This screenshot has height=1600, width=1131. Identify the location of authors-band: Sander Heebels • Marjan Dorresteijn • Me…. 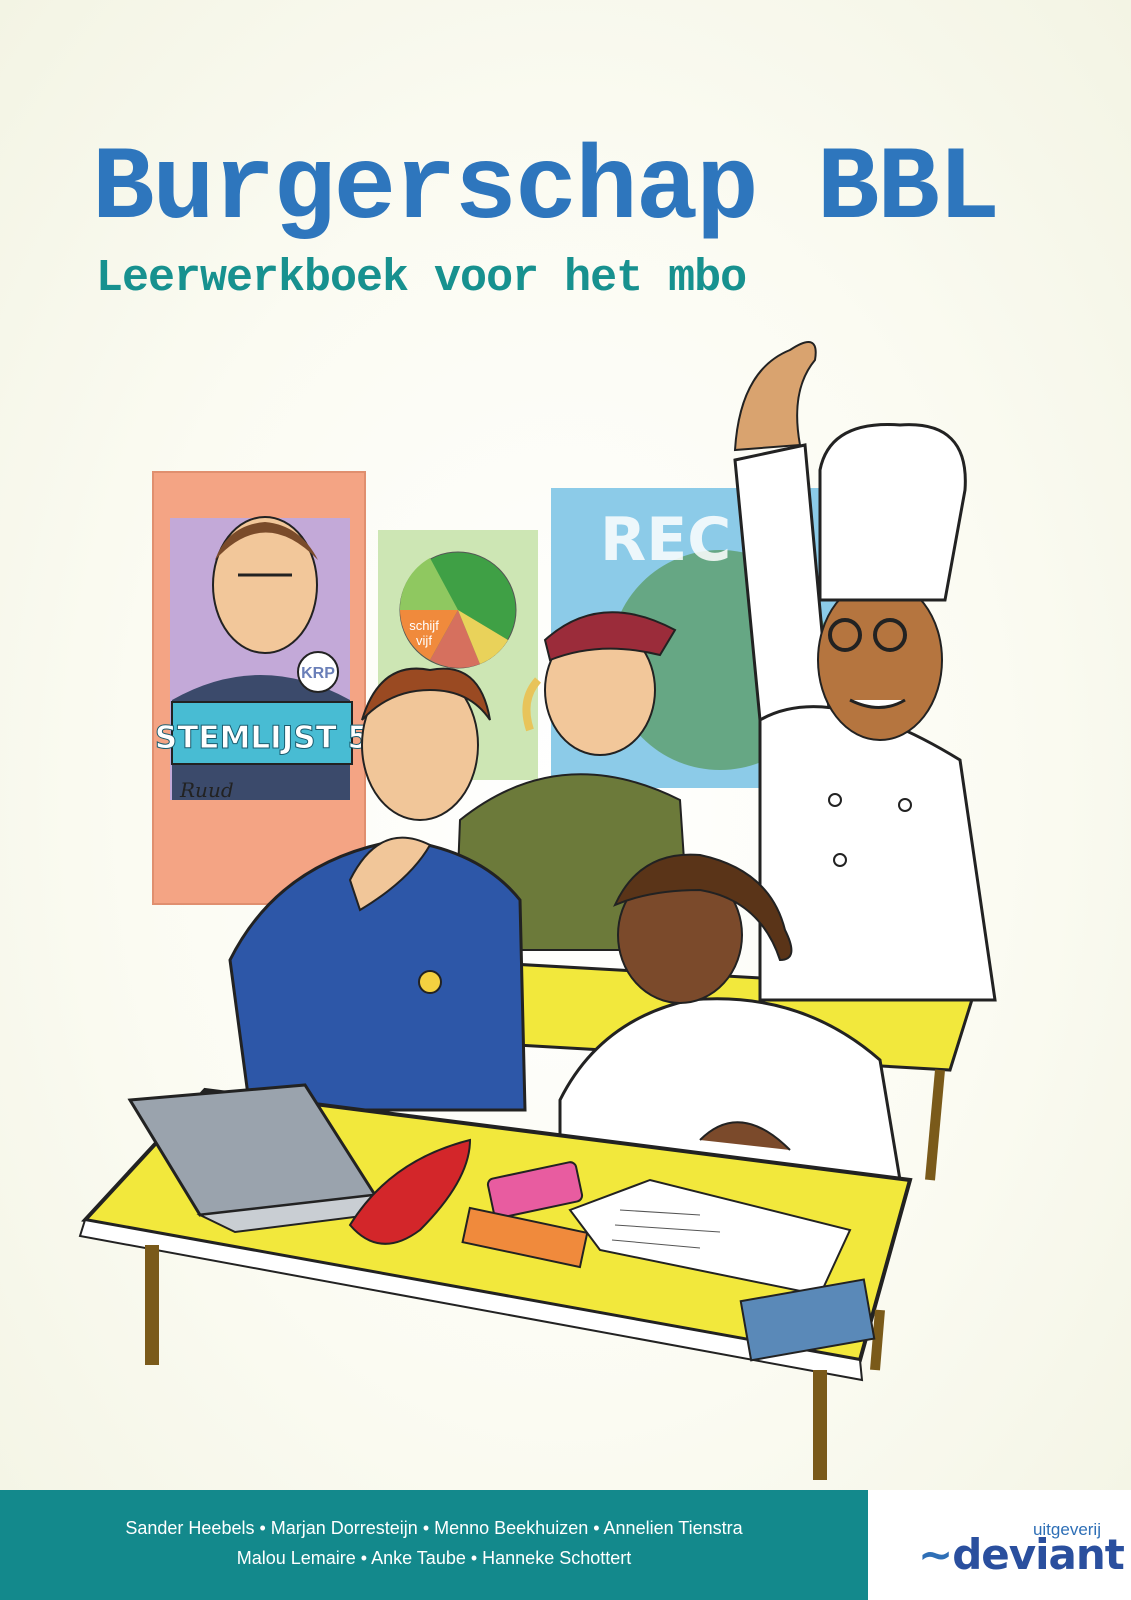
(434, 1545).